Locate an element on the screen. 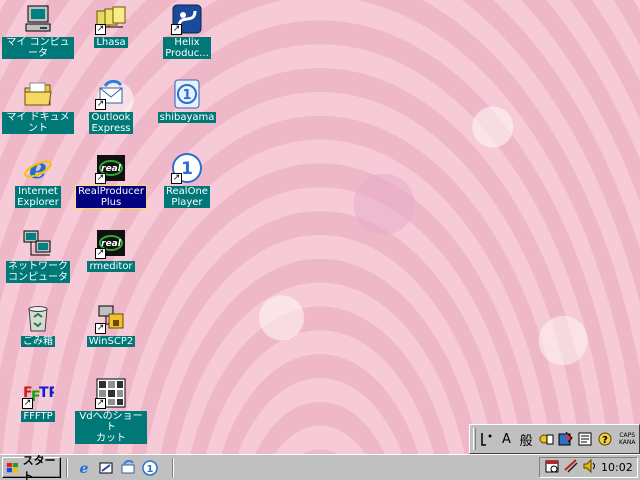  language-bar: A 般 ? CAPS KANA is located at coordinates (554, 439).